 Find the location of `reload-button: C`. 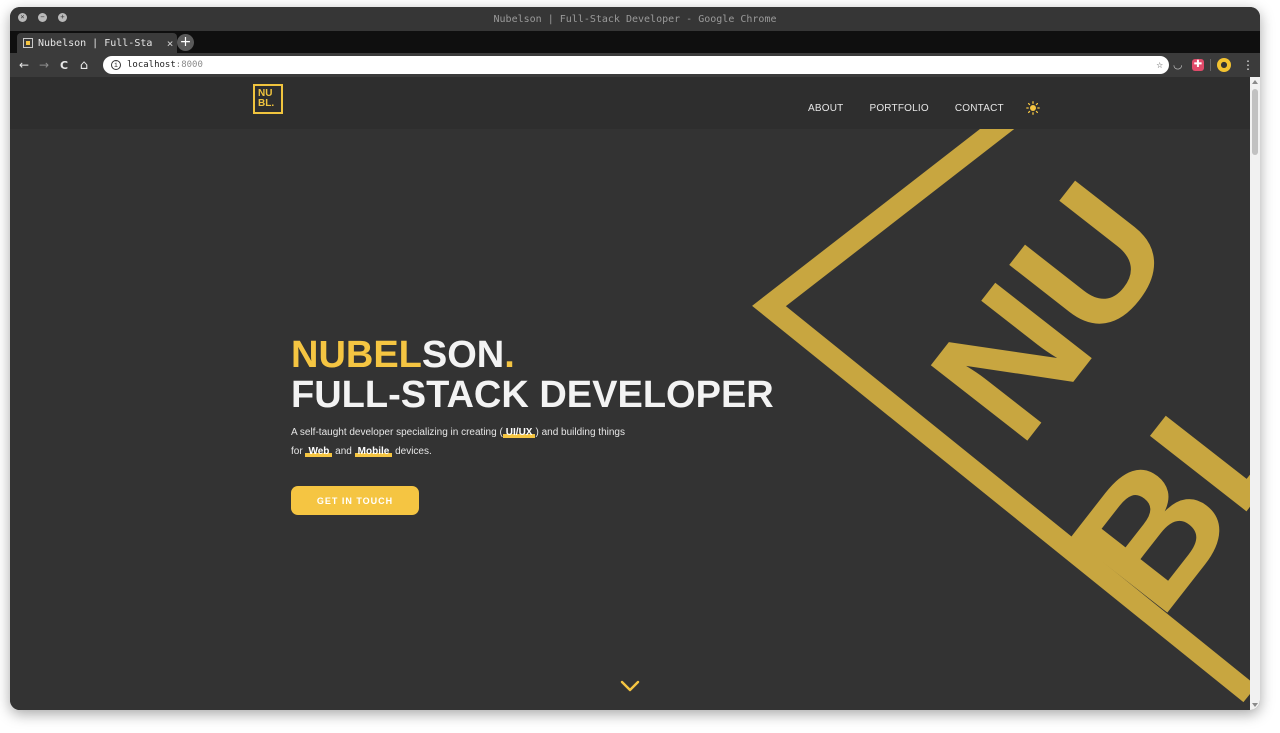

reload-button: C is located at coordinates (64, 65).